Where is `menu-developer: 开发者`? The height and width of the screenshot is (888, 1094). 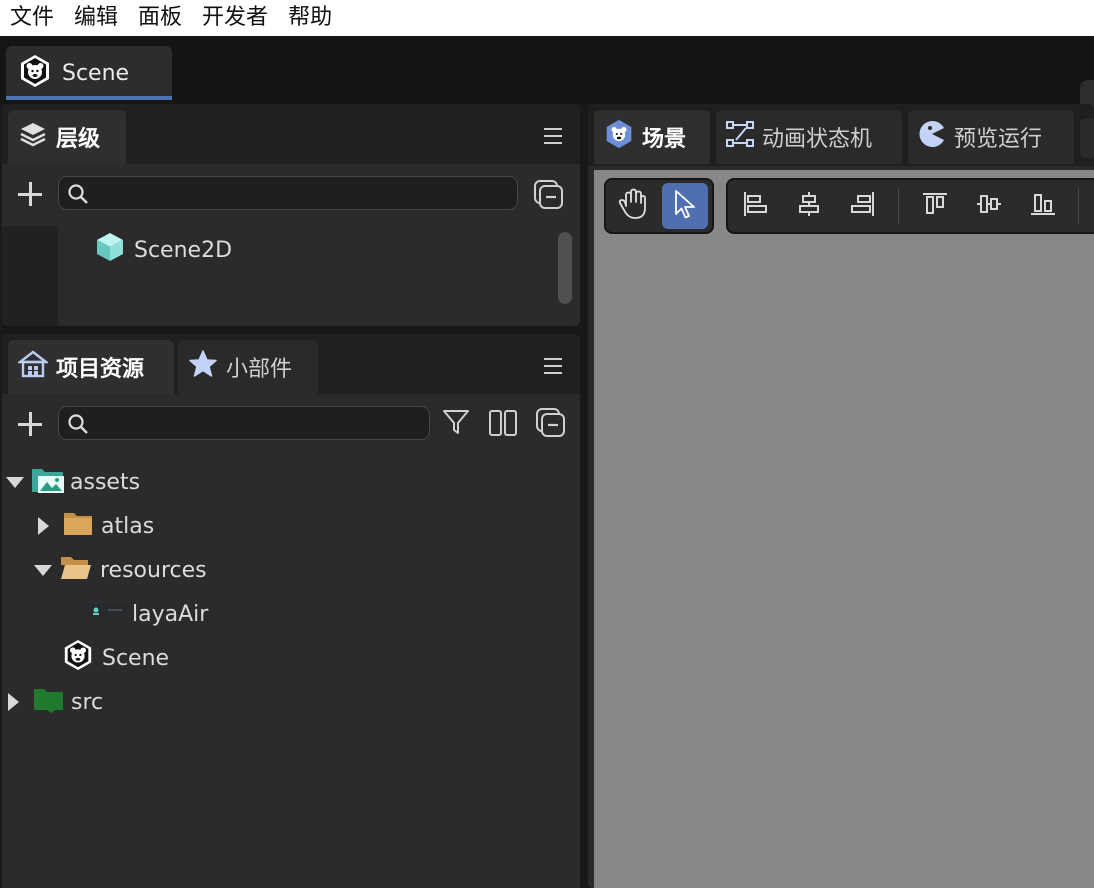
menu-developer: 开发者 is located at coordinates (235, 18).